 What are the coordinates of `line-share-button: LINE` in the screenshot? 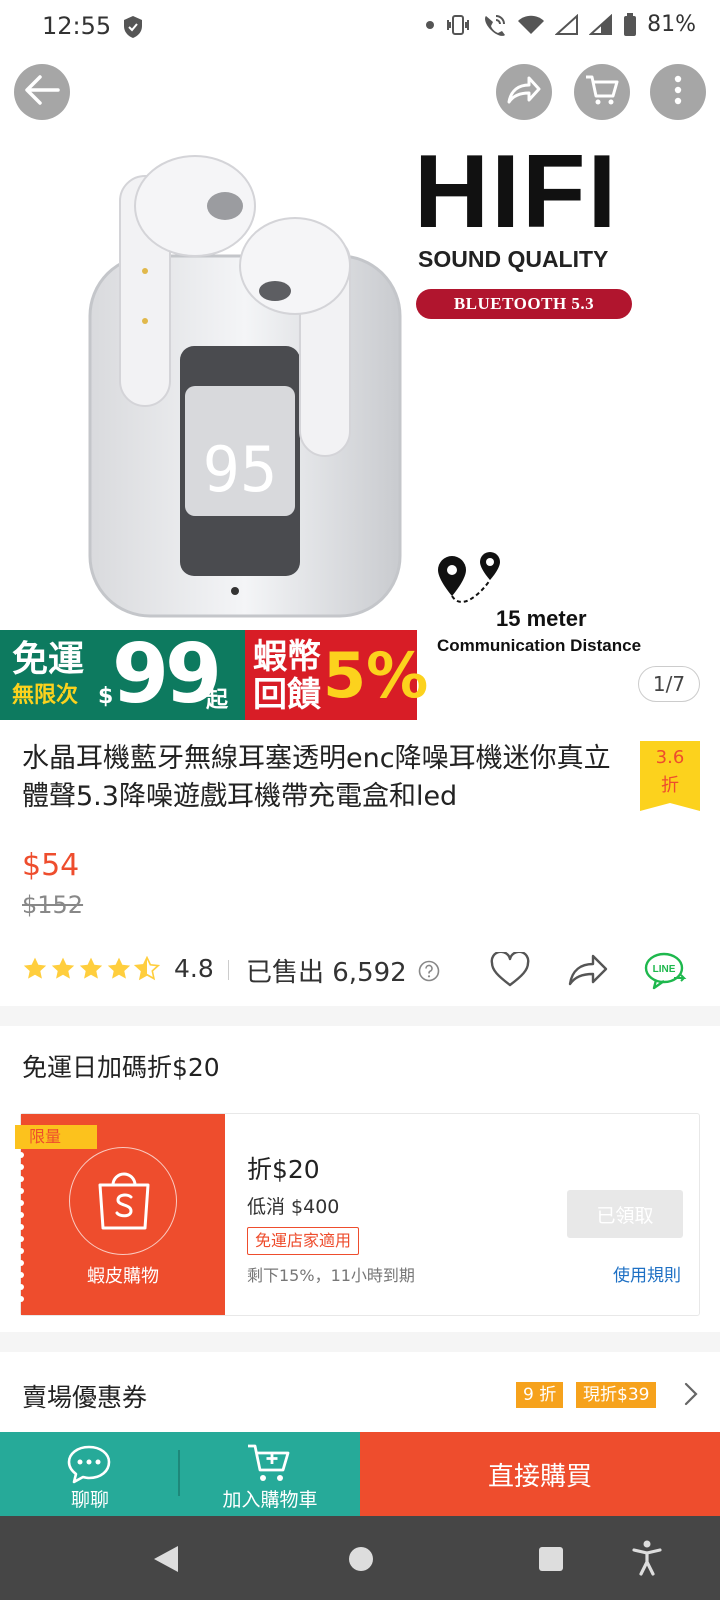 It's located at (666, 974).